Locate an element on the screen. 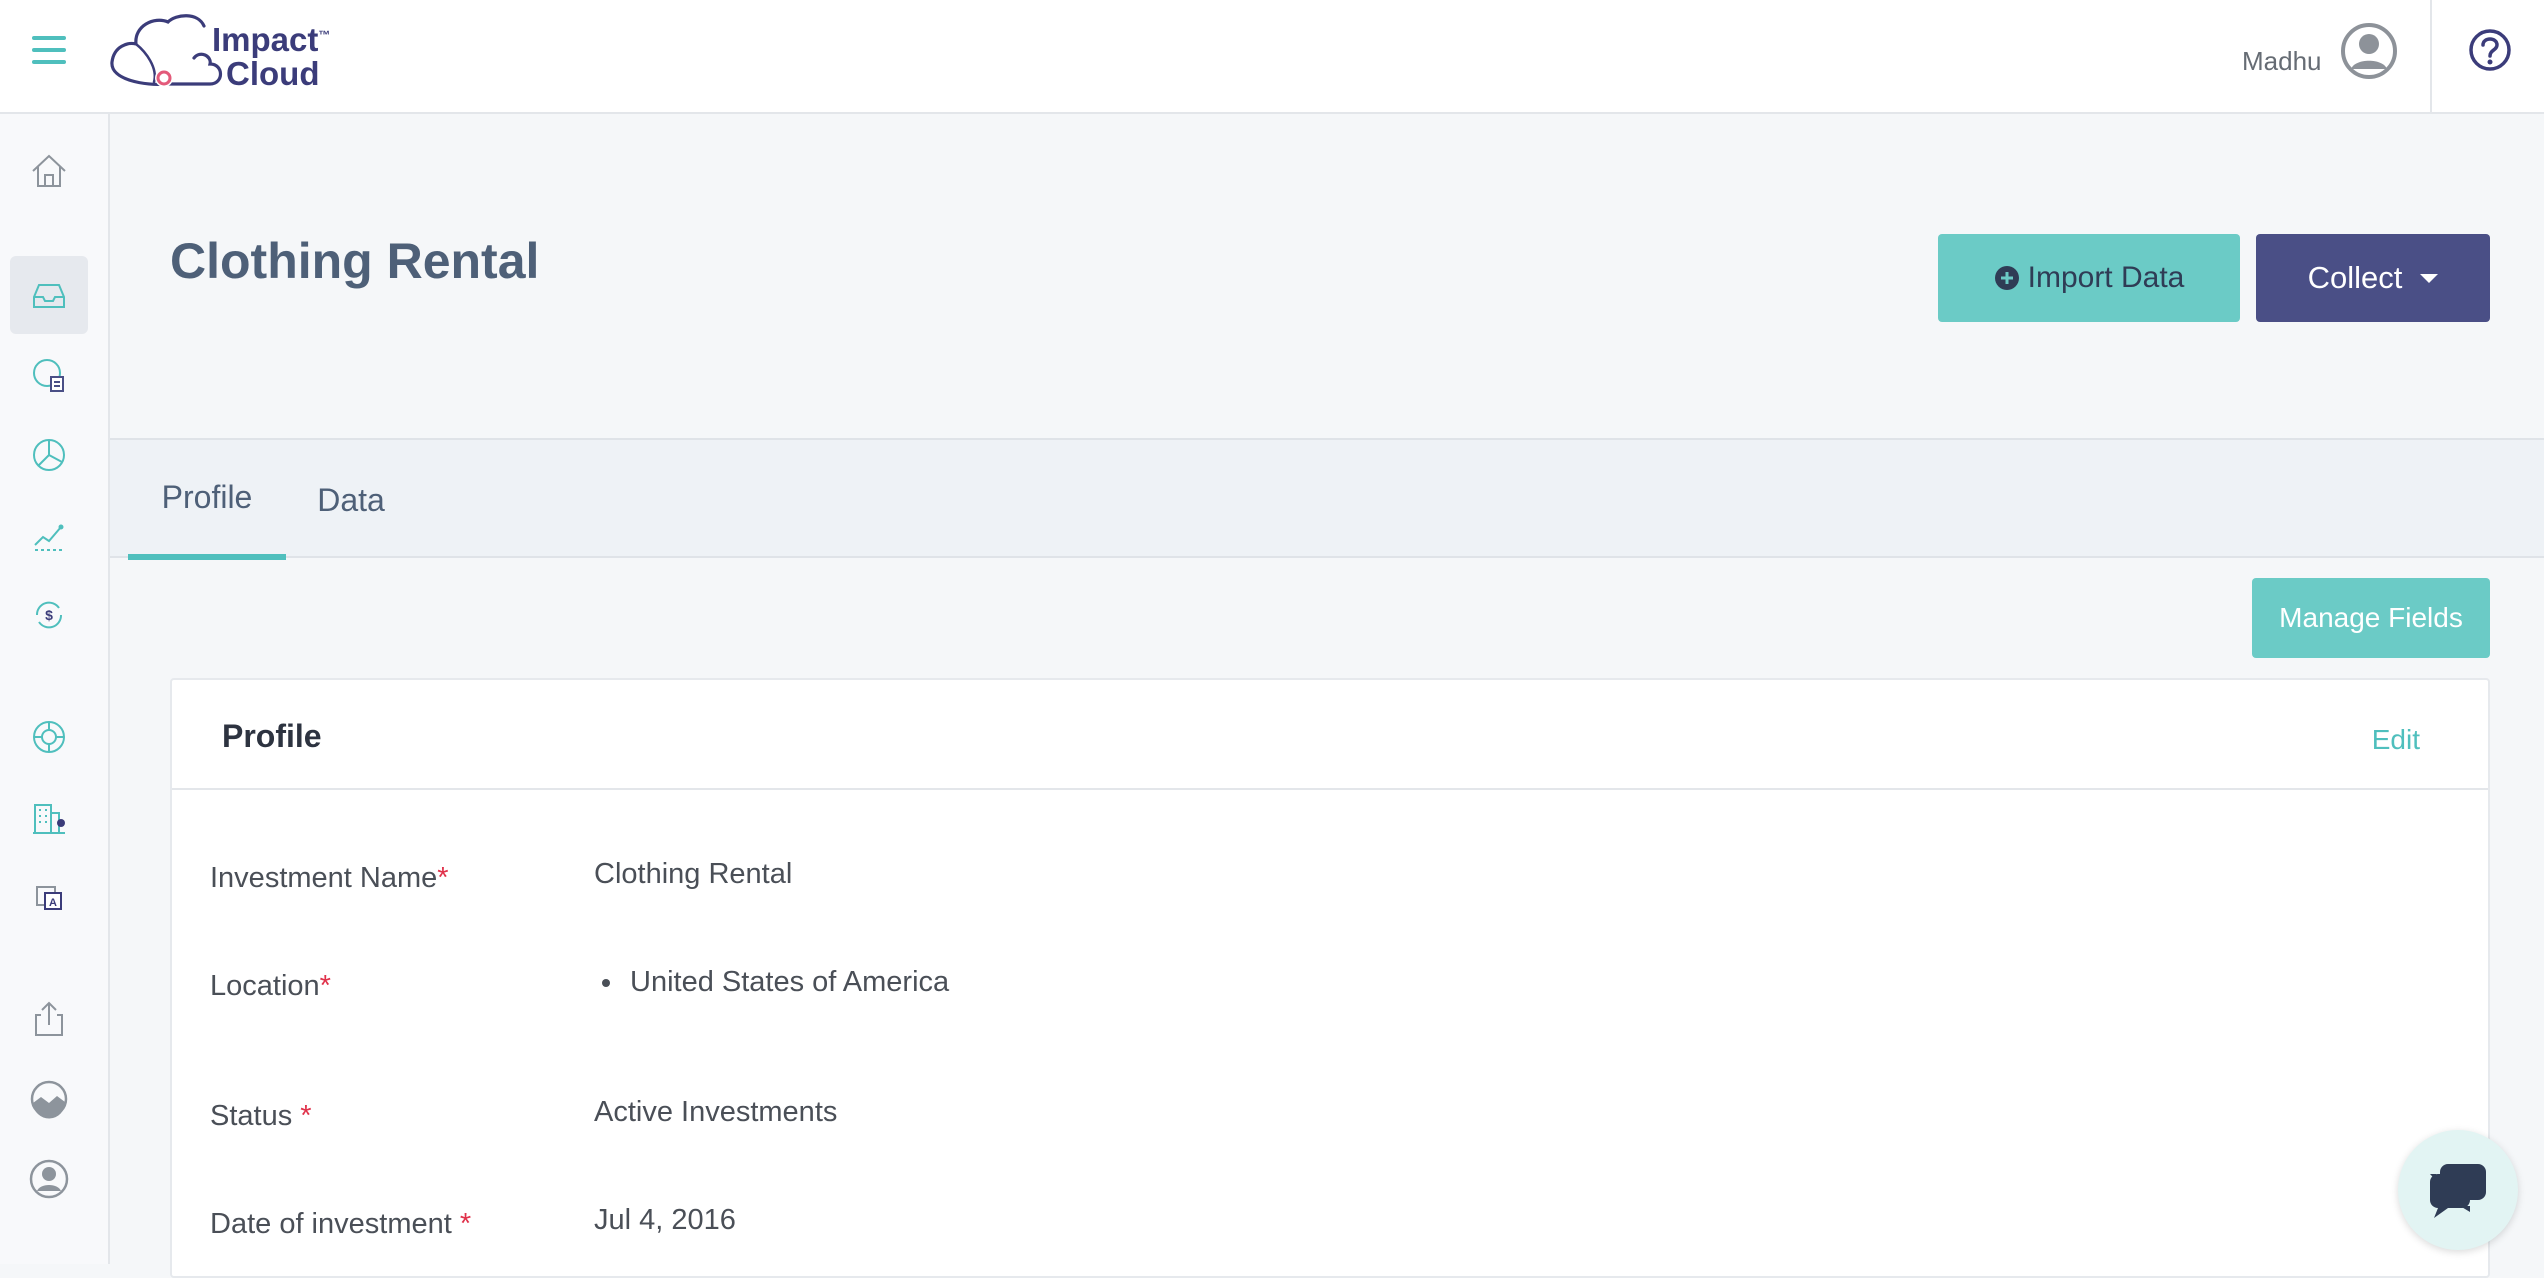  sidebar-pie-chart is located at coordinates (49, 455).